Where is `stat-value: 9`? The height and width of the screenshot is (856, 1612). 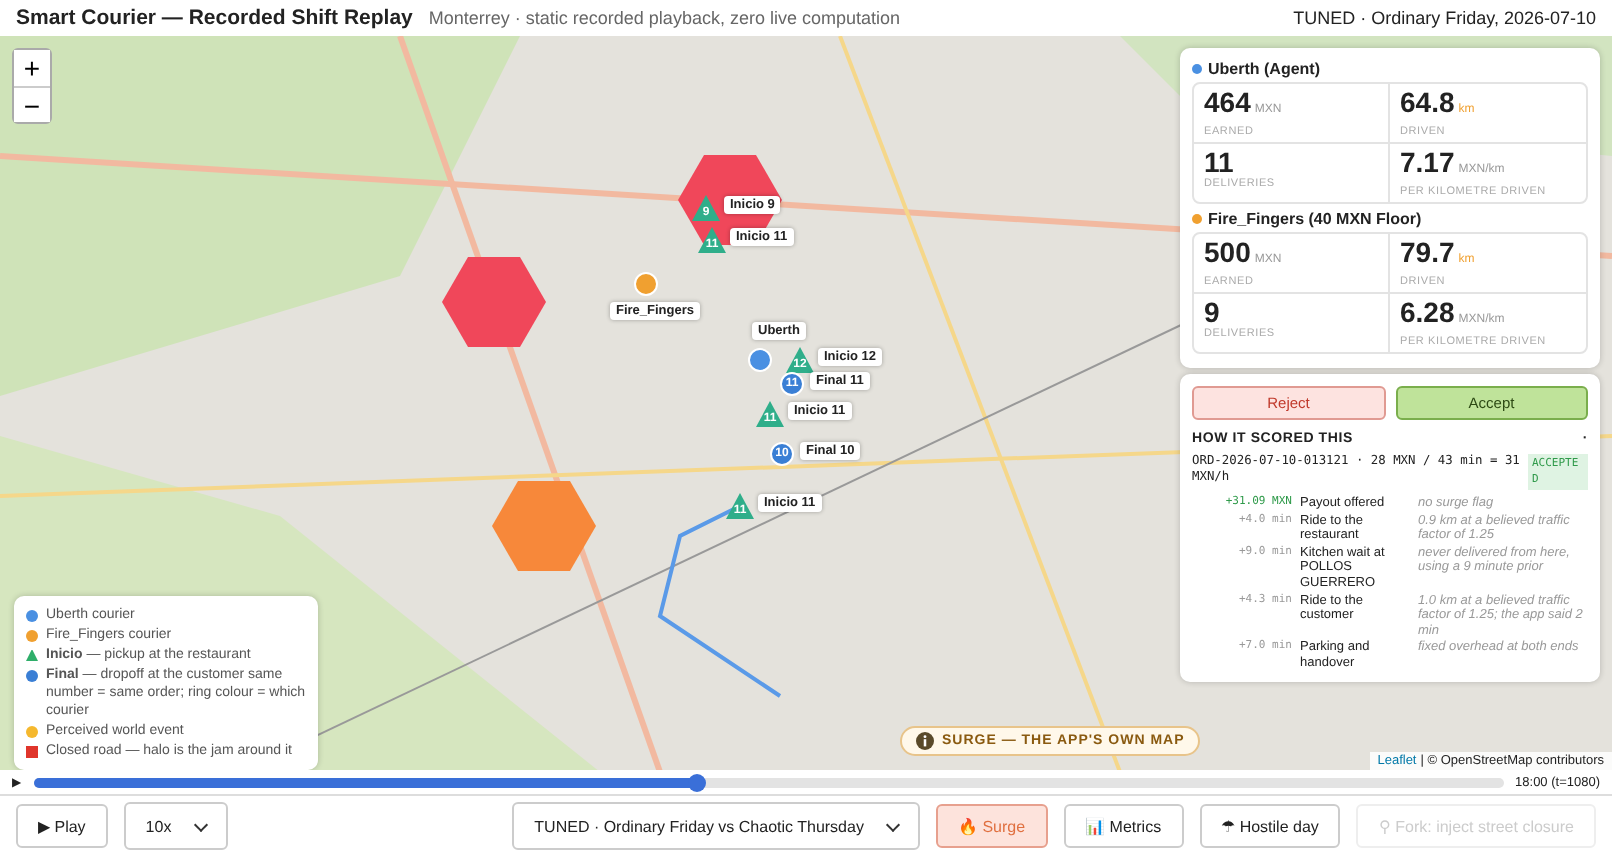 stat-value: 9 is located at coordinates (1213, 313).